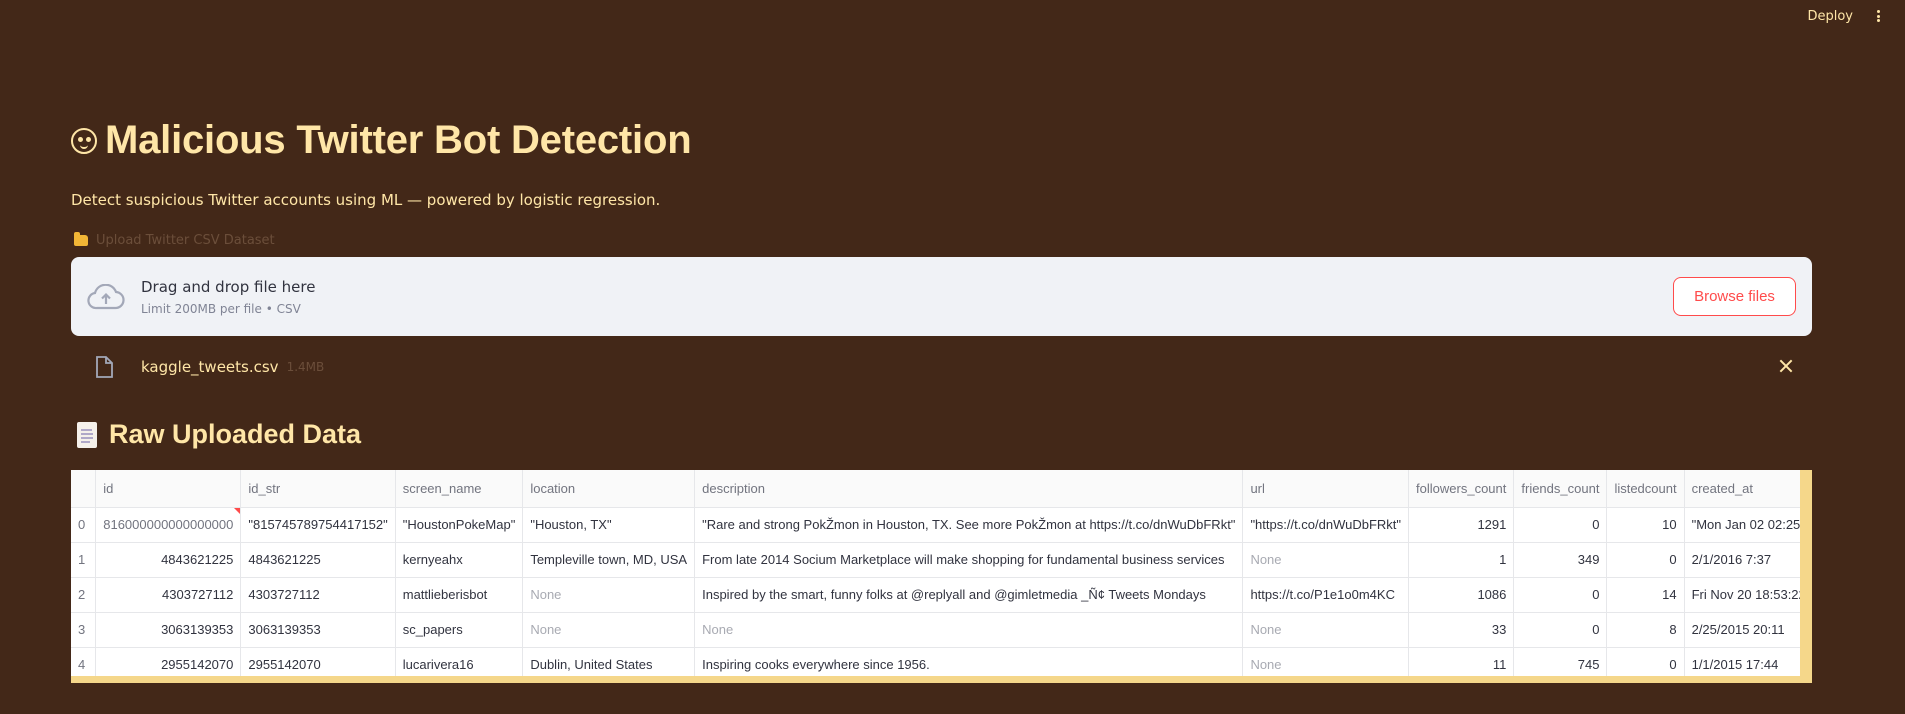  Describe the element at coordinates (1645, 525) in the screenshot. I see `table-cell: 10` at that location.